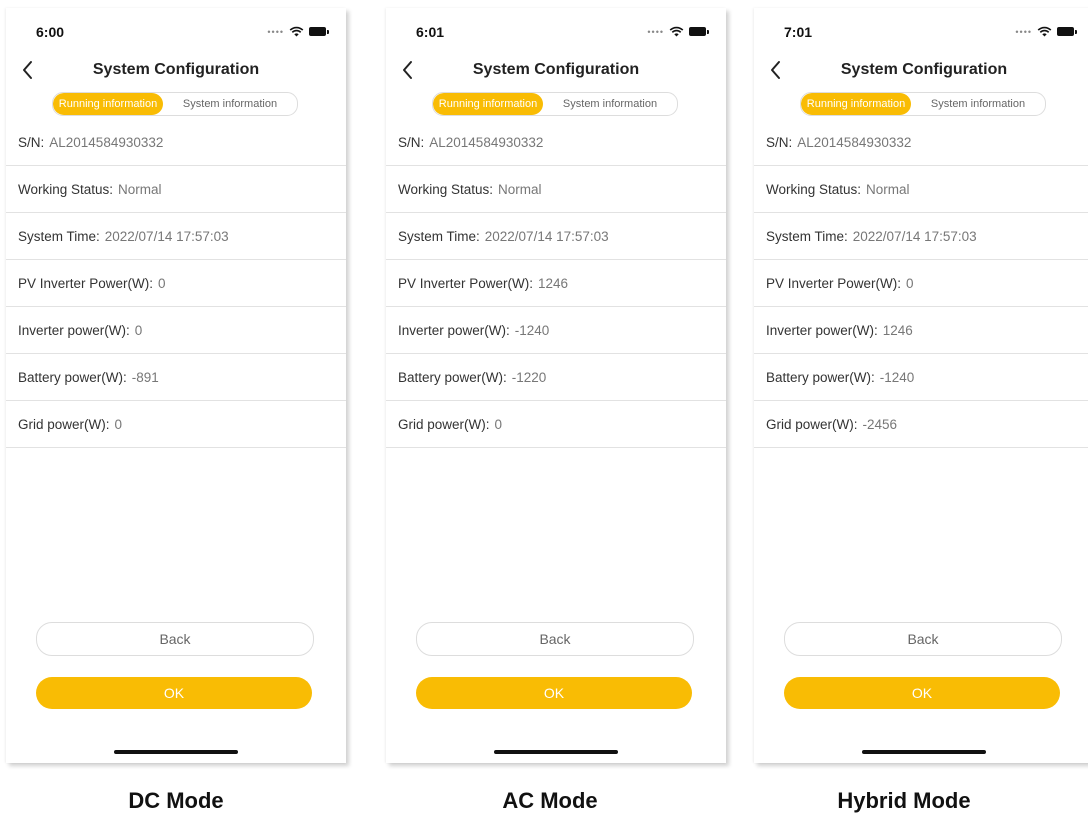  What do you see at coordinates (921, 330) in the screenshot?
I see `list-item: Inverter power(W): 1246` at bounding box center [921, 330].